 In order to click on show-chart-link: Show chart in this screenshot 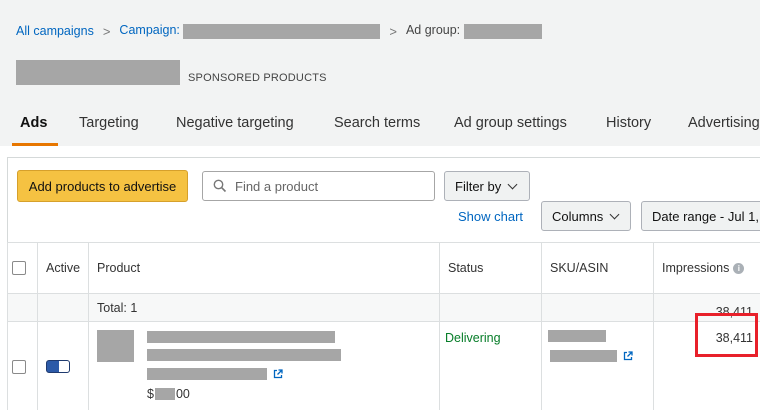, I will do `click(490, 216)`.